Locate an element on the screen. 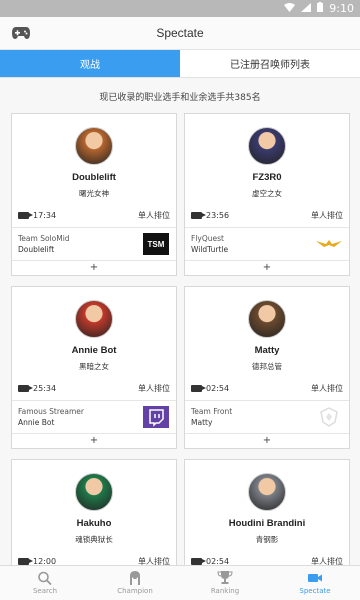  game-time-group: 25:34 is located at coordinates (37, 388).